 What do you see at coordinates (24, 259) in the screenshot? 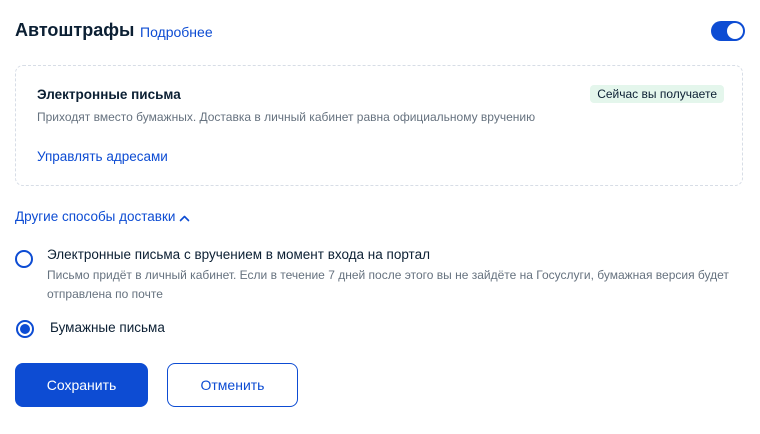
I see `radio-electronic-on-login` at bounding box center [24, 259].